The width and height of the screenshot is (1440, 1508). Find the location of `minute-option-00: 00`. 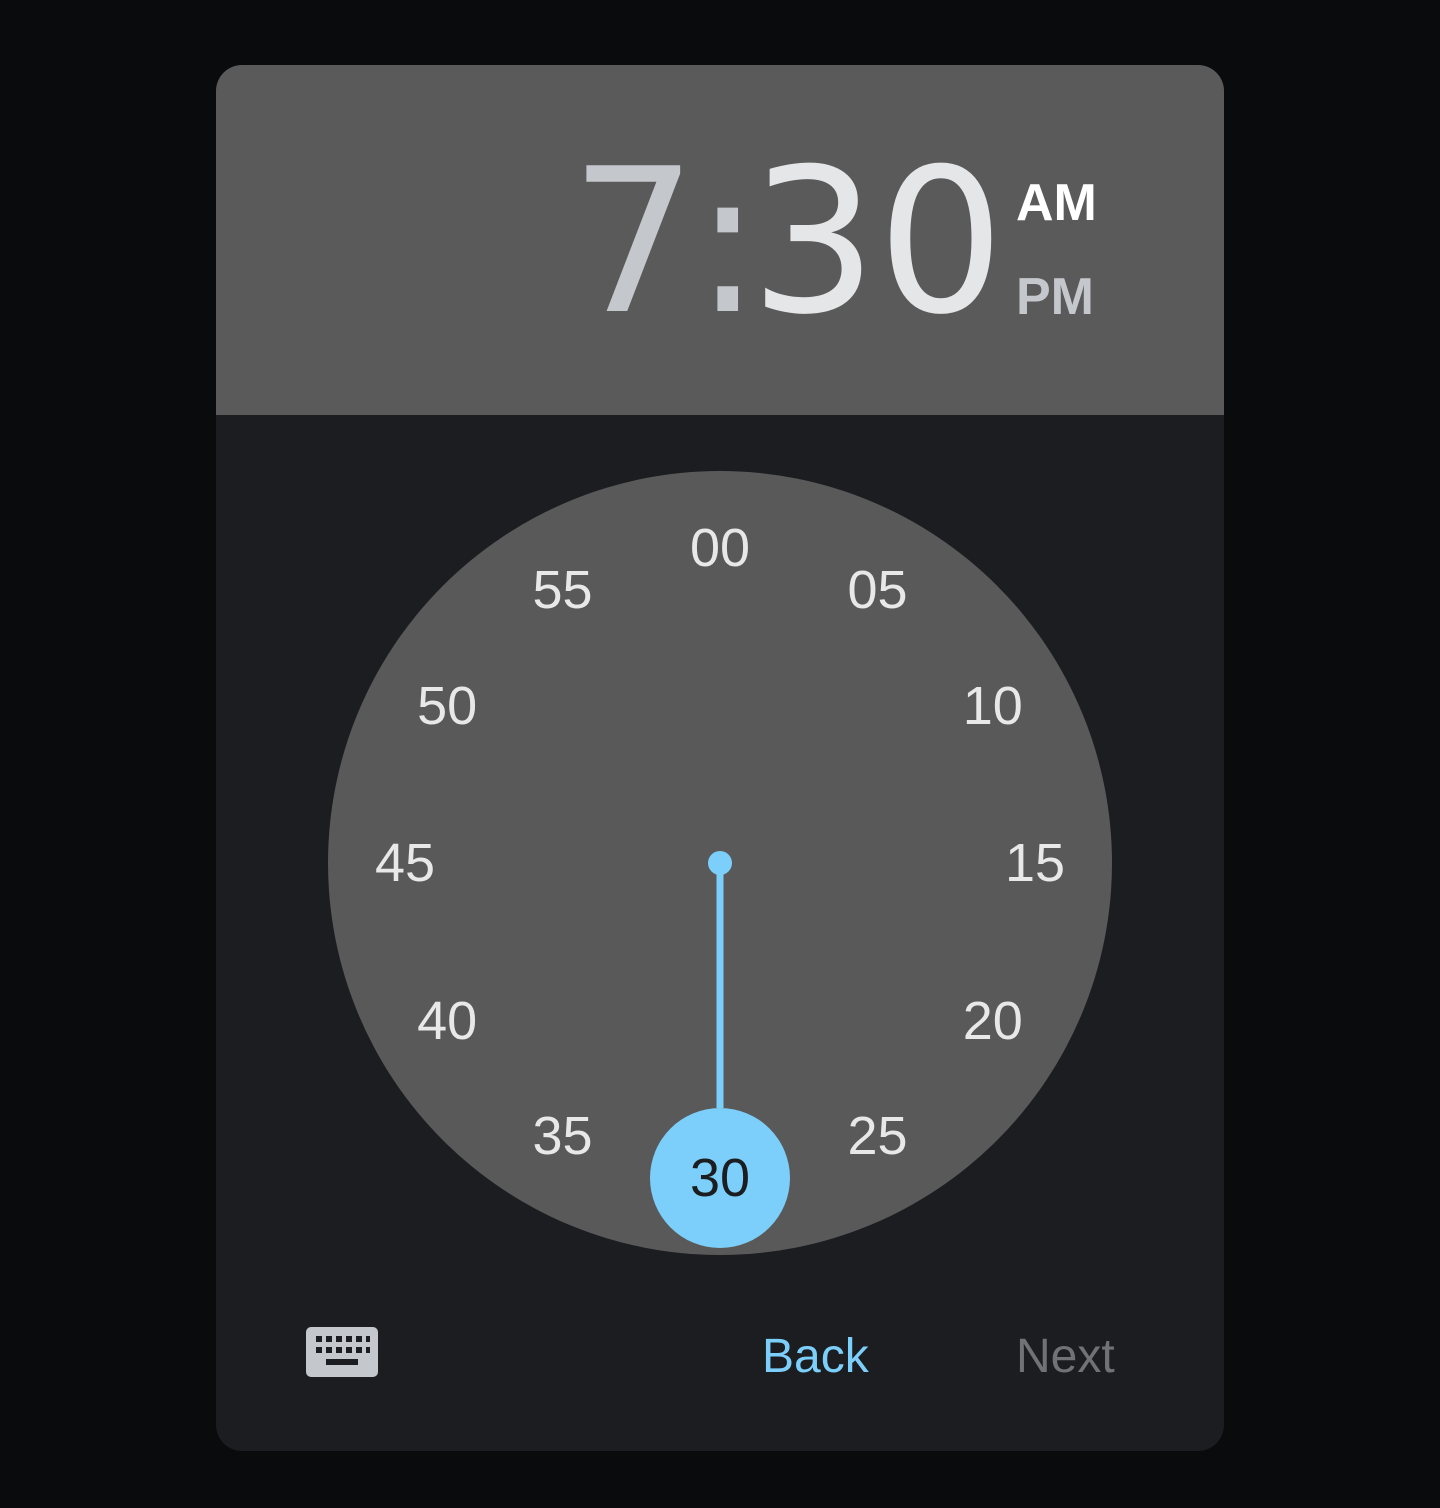

minute-option-00: 00 is located at coordinates (720, 548).